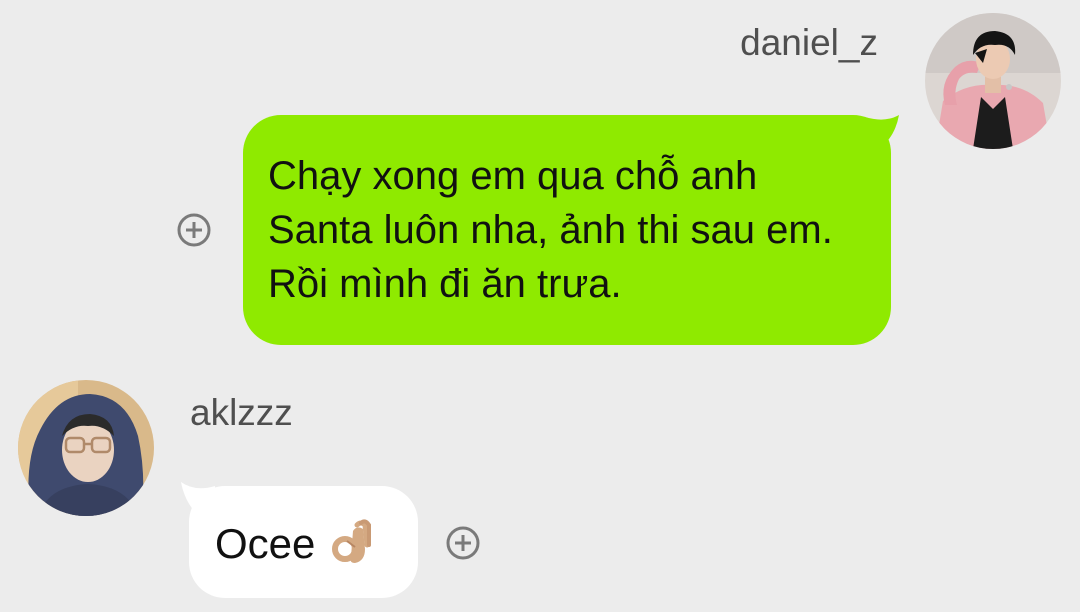 This screenshot has height=612, width=1080. I want to click on sender-name: daniel_z, so click(809, 42).